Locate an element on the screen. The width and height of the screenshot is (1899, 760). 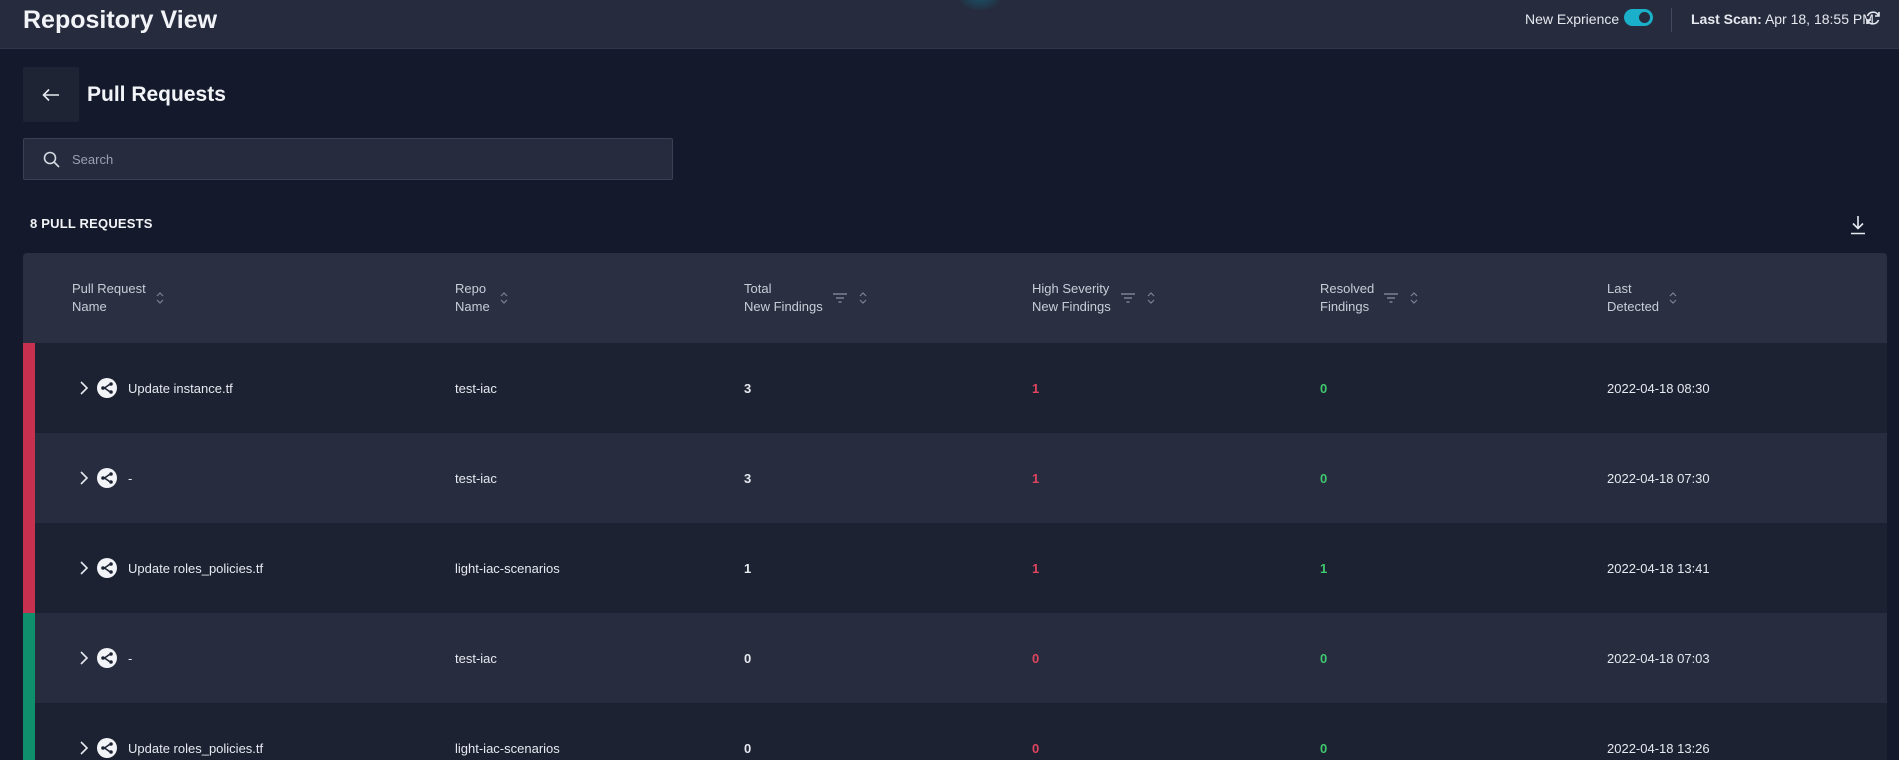
table-row: - test-iac 0 0 0 2022-04-18 07:03 is located at coordinates (955, 658).